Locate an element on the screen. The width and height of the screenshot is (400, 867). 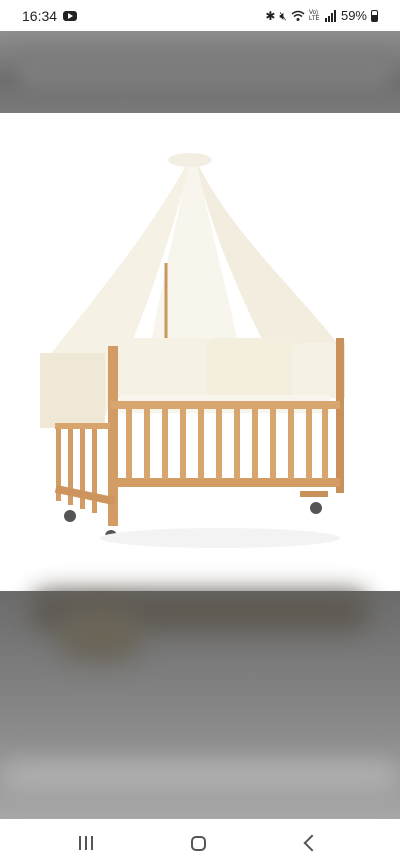
signal-icon is located at coordinates (330, 15).